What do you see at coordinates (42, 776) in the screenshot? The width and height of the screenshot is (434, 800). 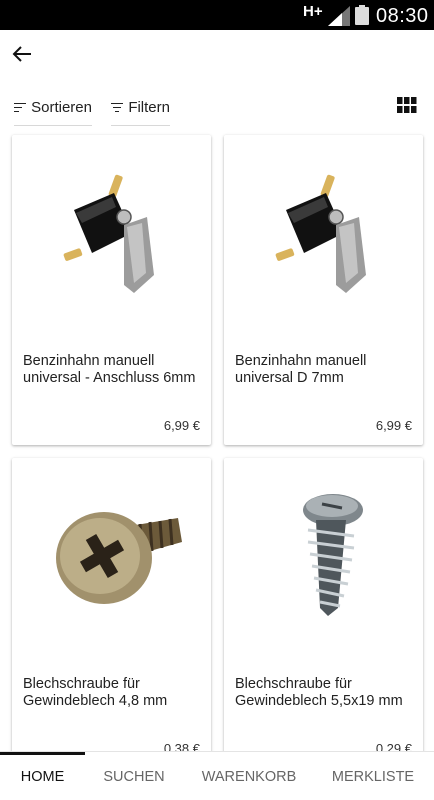 I see `nav-home: HOME` at bounding box center [42, 776].